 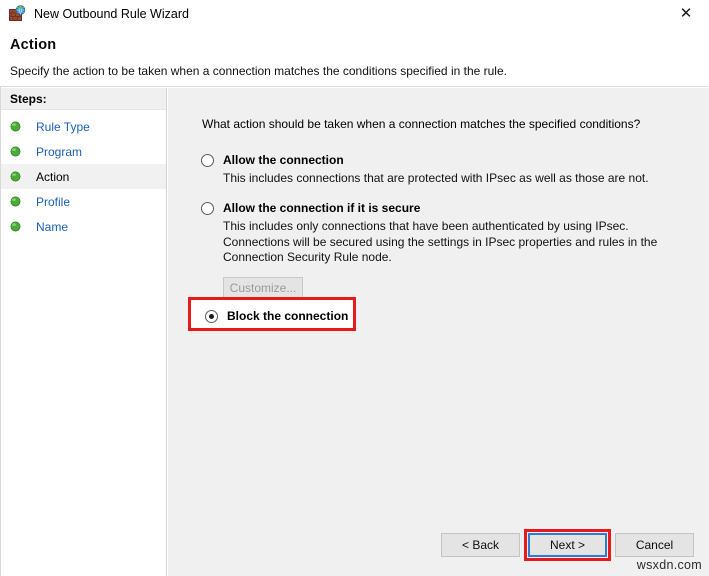 I want to click on sidebar-item-program: Program, so click(x=83, y=151).